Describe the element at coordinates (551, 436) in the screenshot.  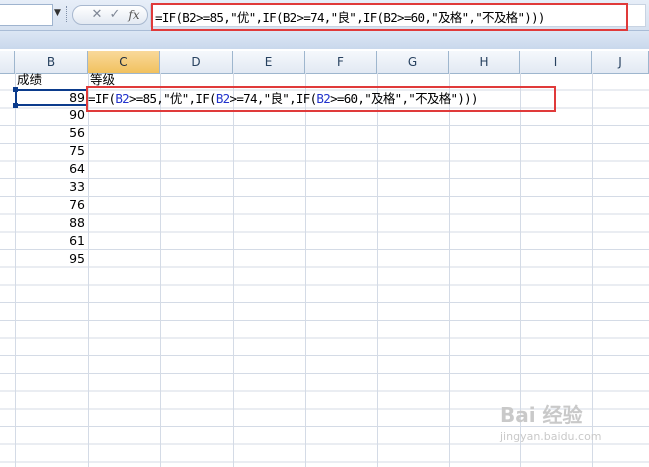
I see `watermark-url: jingyan.baidu.com` at that location.